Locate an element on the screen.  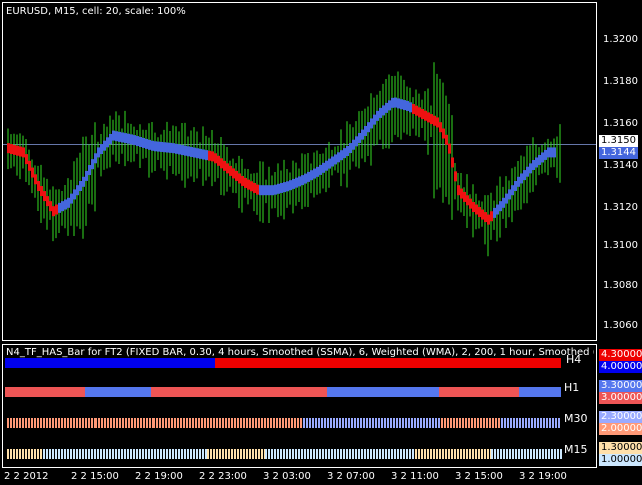
h1-bar is located at coordinates (45, 392).